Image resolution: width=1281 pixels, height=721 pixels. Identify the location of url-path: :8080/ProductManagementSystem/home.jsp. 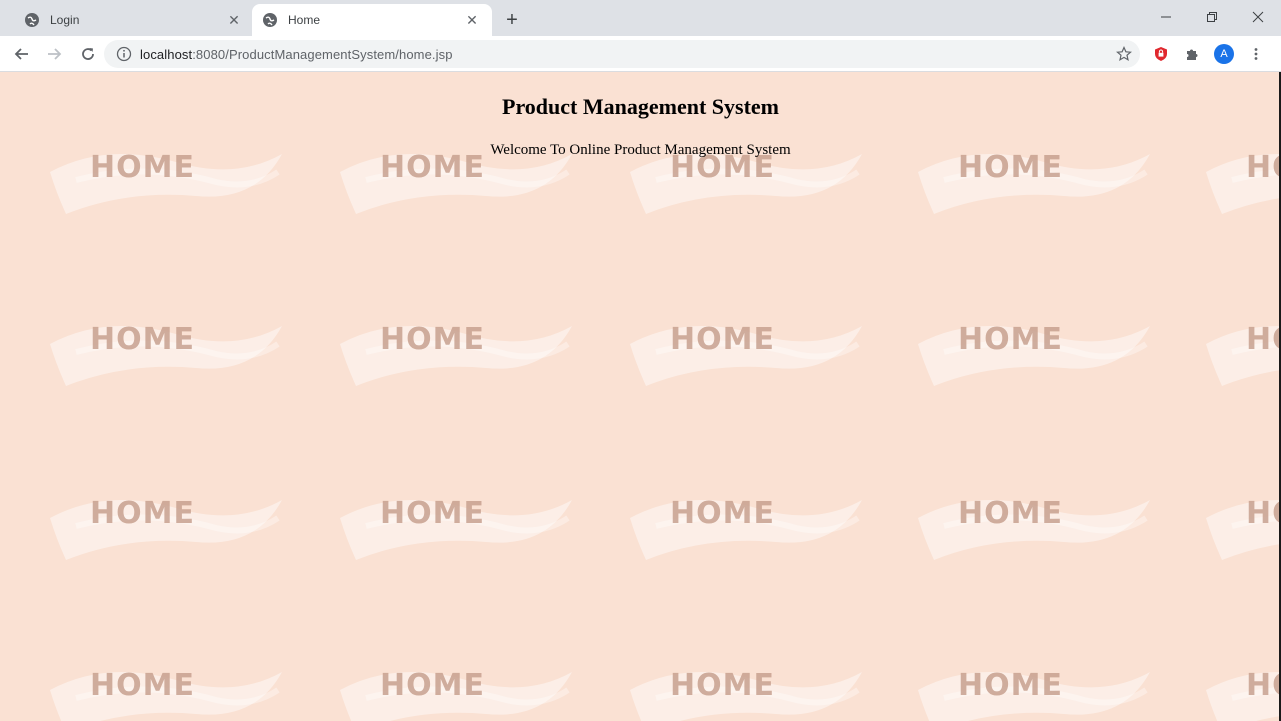
(322, 54).